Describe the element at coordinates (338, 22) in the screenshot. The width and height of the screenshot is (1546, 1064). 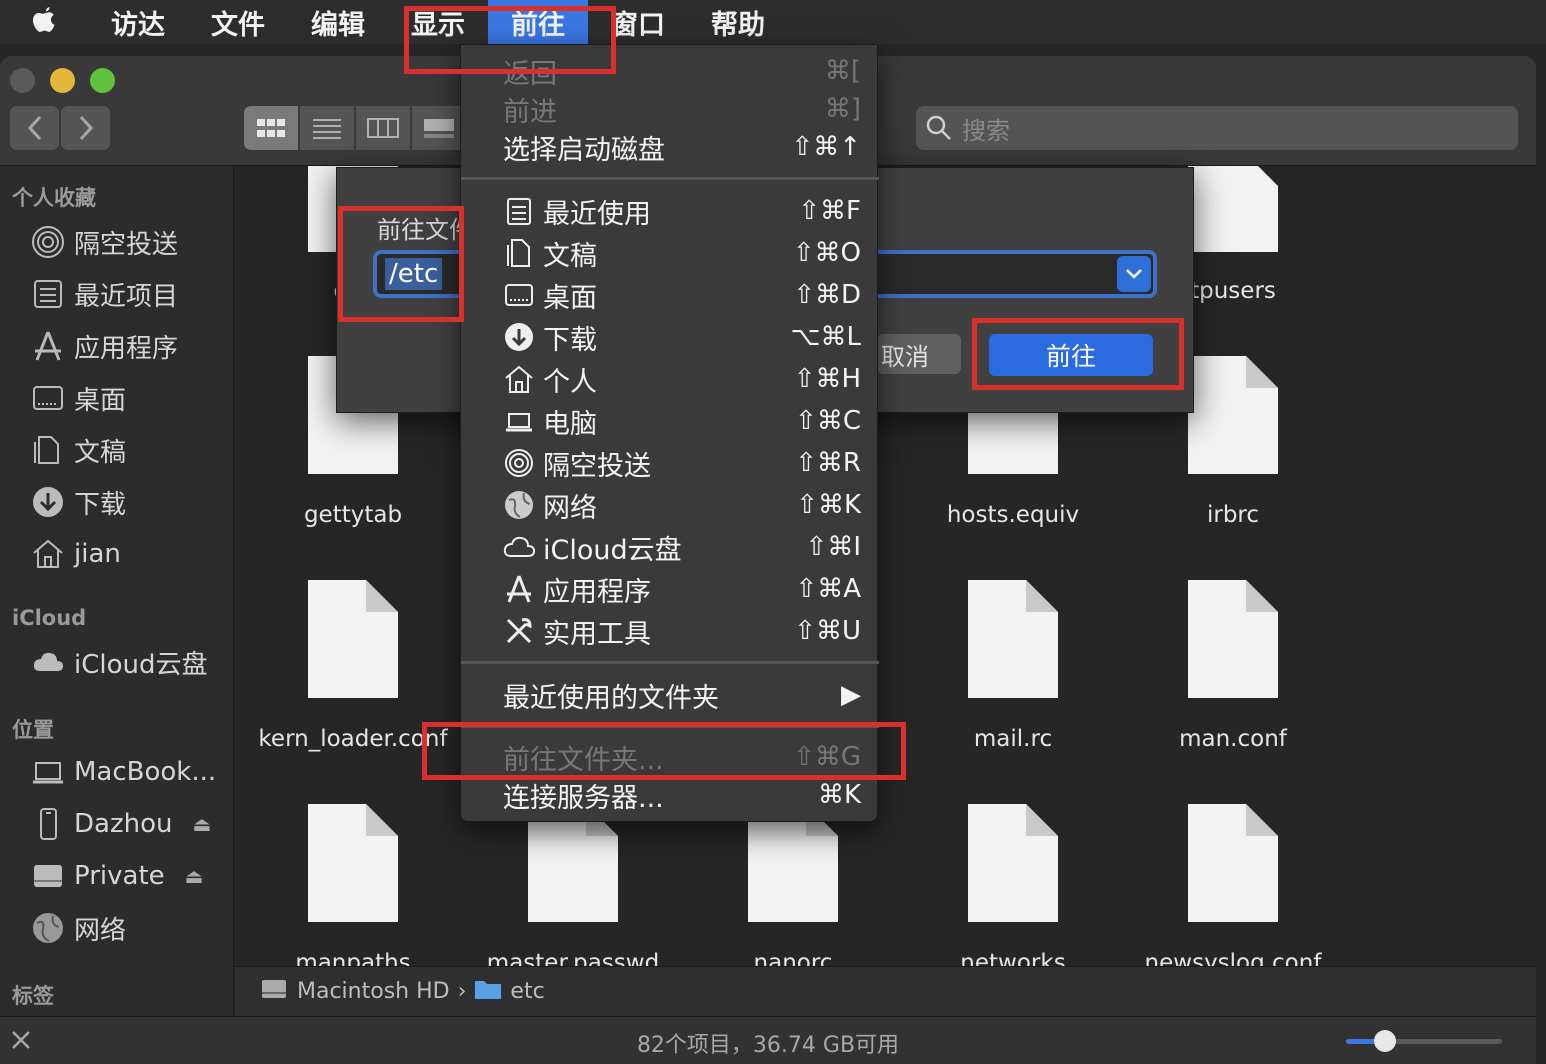
I see `menu-edit: 编辑` at that location.